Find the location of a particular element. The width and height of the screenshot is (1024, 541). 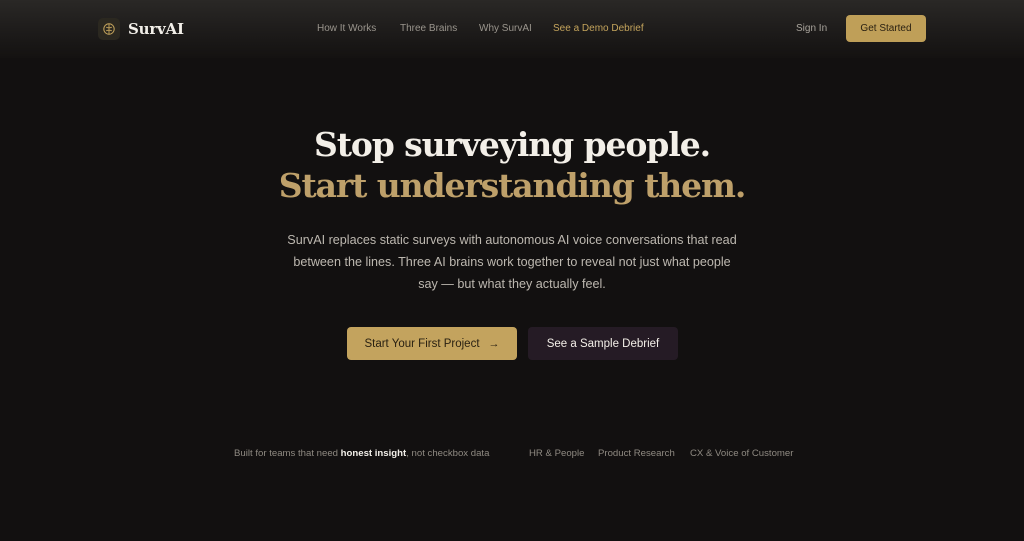

see-sample-debrief-button: See a Sample Debrief is located at coordinates (603, 343).